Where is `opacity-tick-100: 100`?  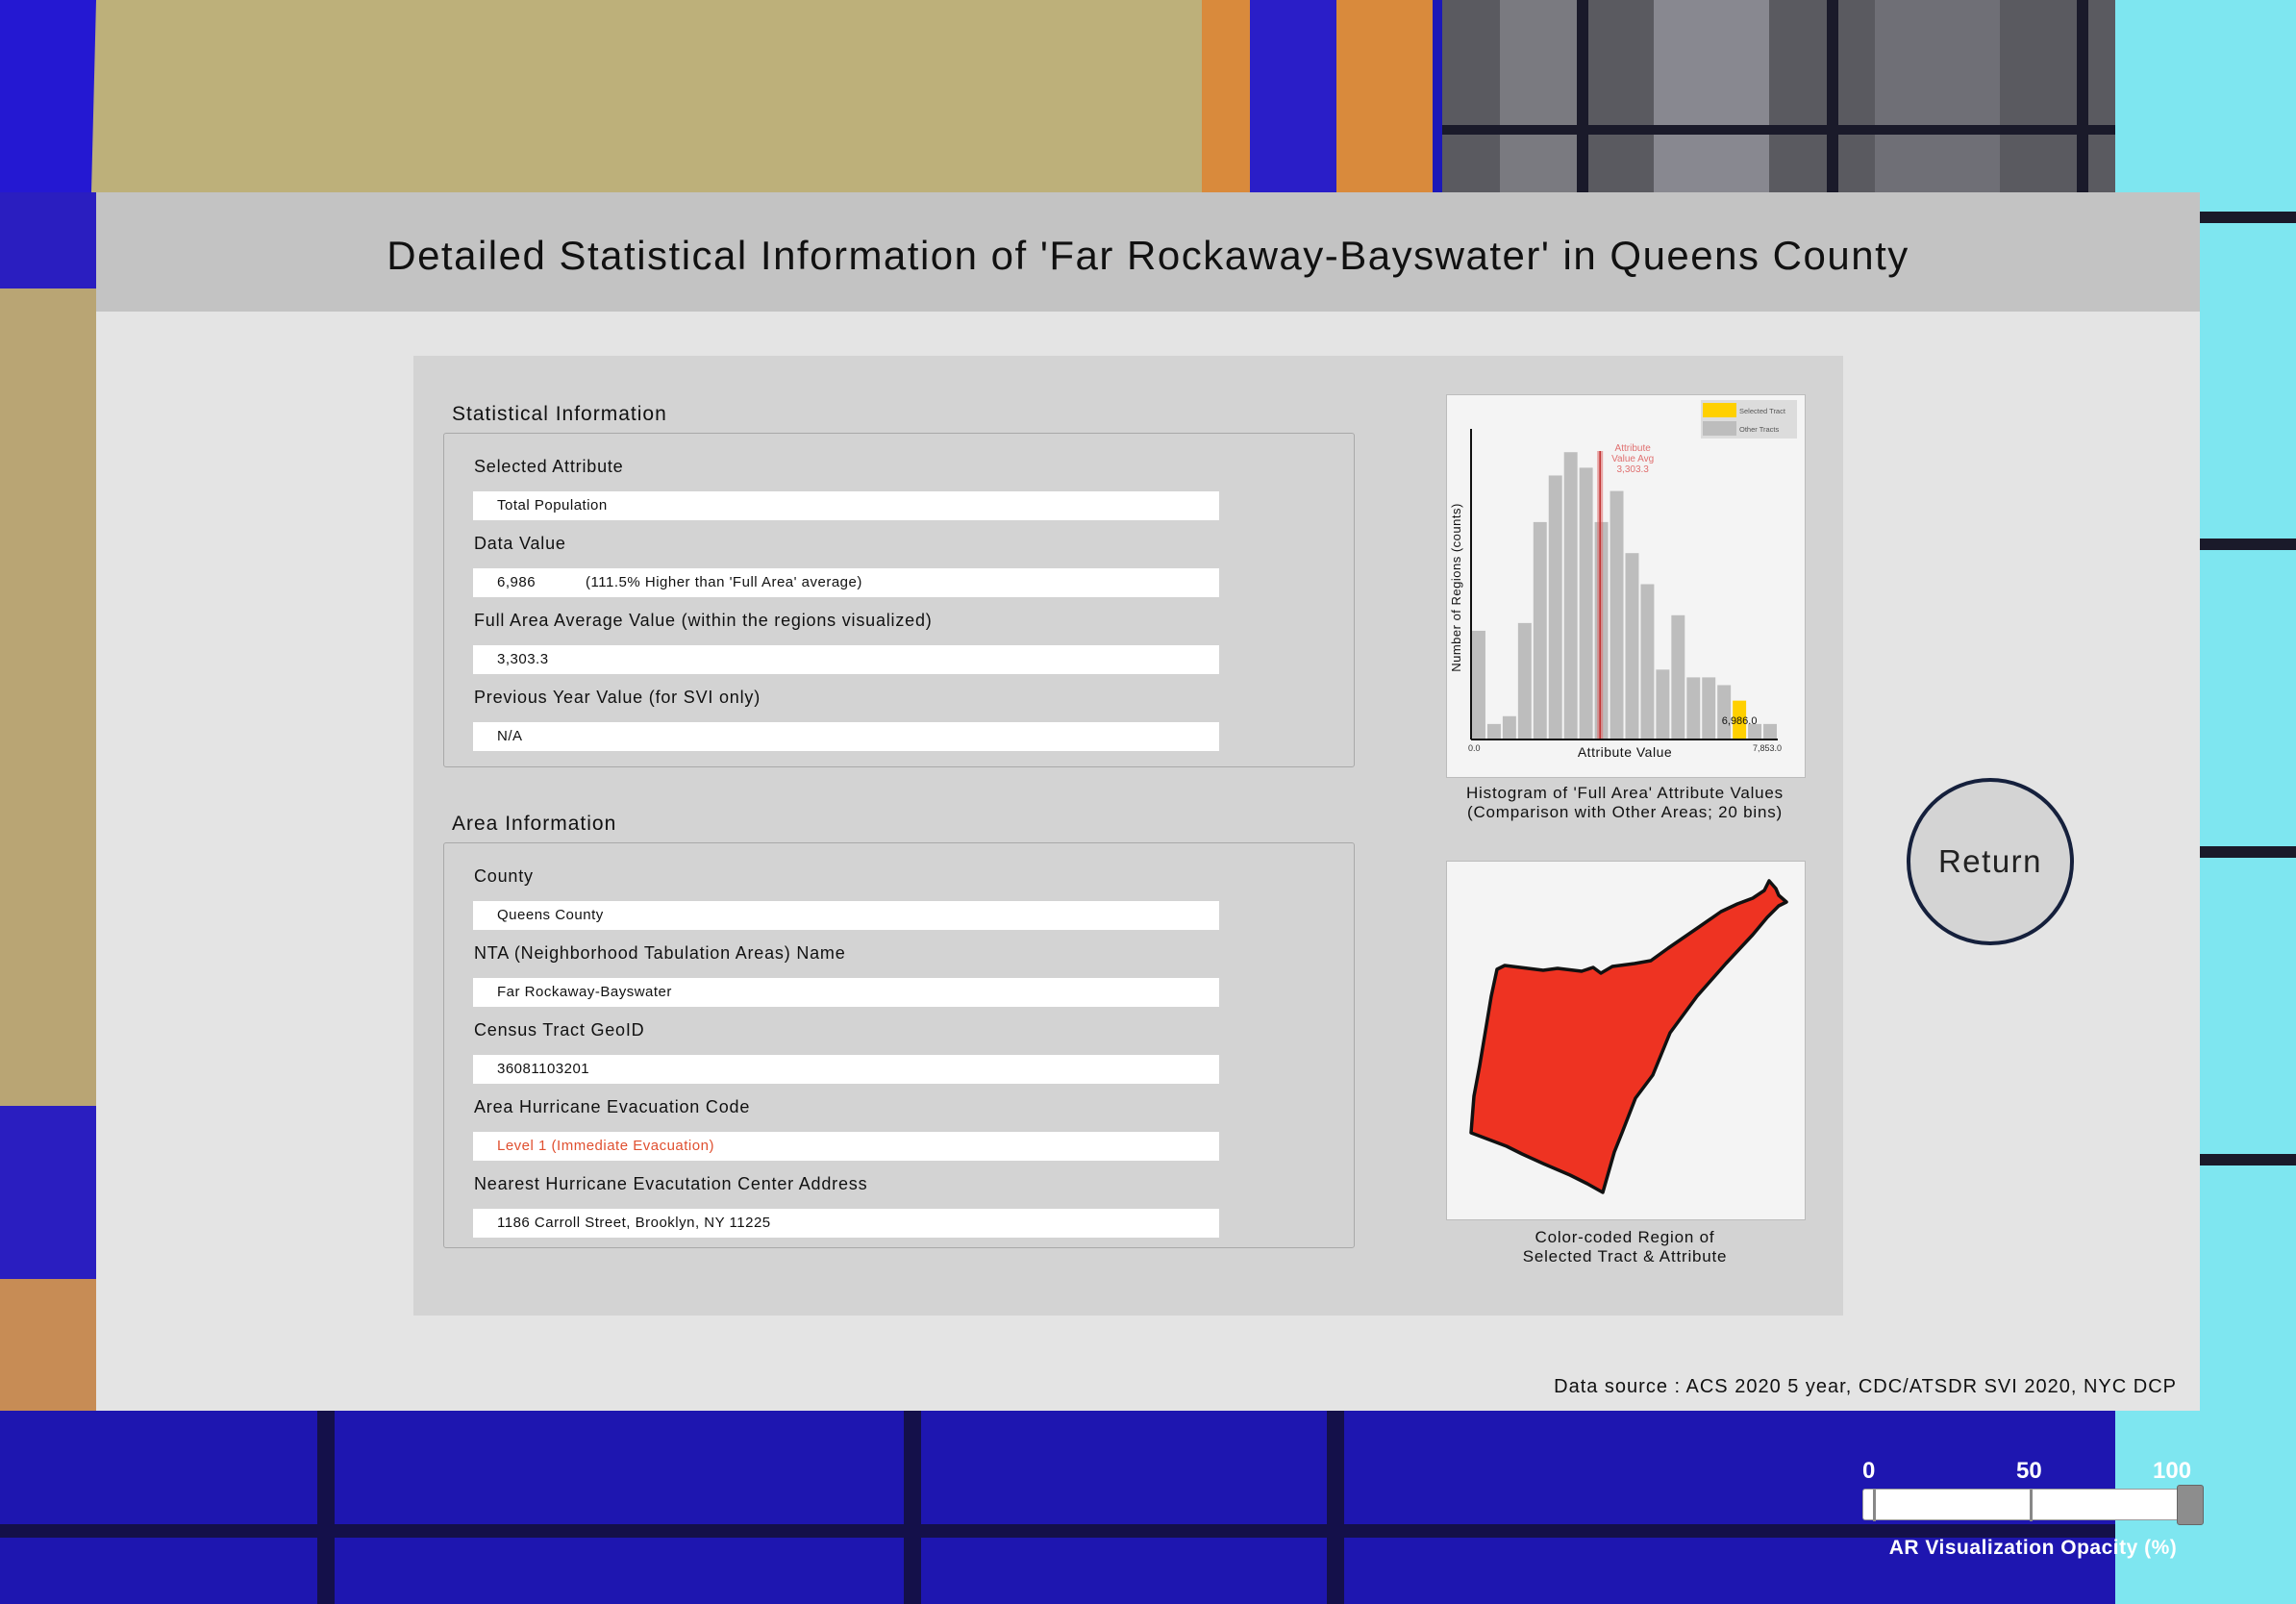
opacity-tick-100: 100 is located at coordinates (2172, 1471).